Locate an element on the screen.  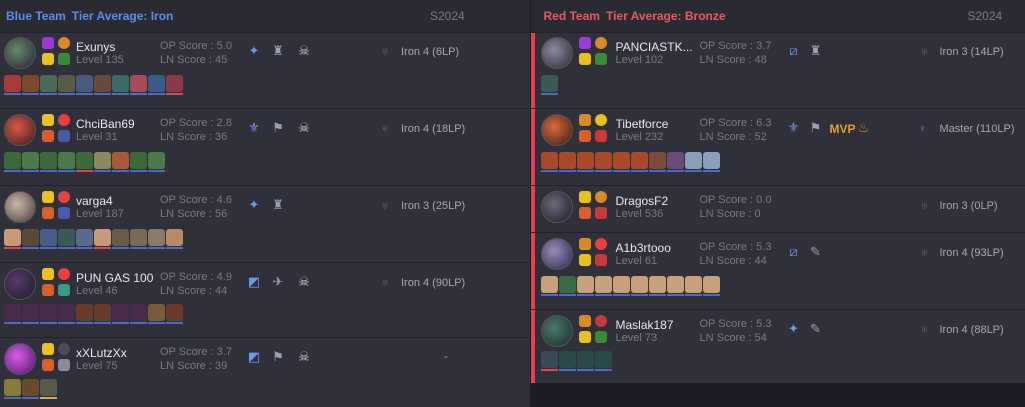
player-name: ChciBan69 is located at coordinates (105, 124).